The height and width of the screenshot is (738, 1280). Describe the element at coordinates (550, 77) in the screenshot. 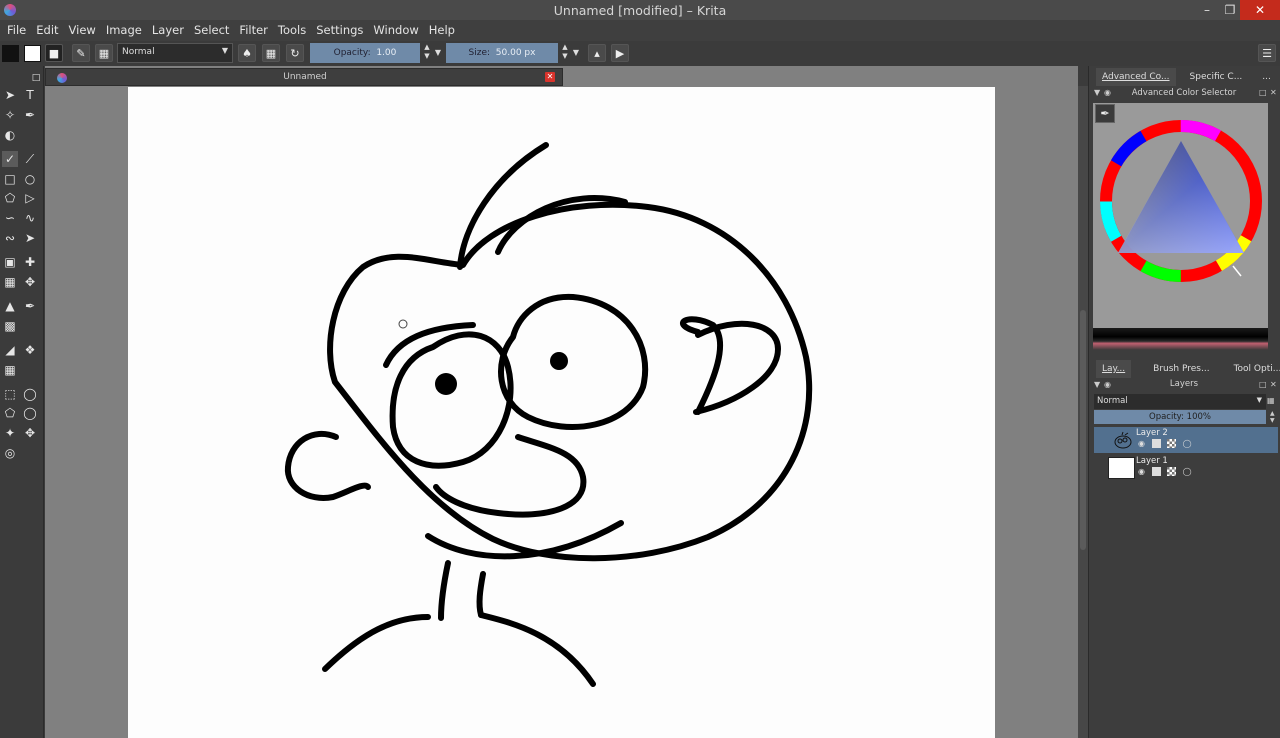

I see `close-document-icon: ✕` at that location.